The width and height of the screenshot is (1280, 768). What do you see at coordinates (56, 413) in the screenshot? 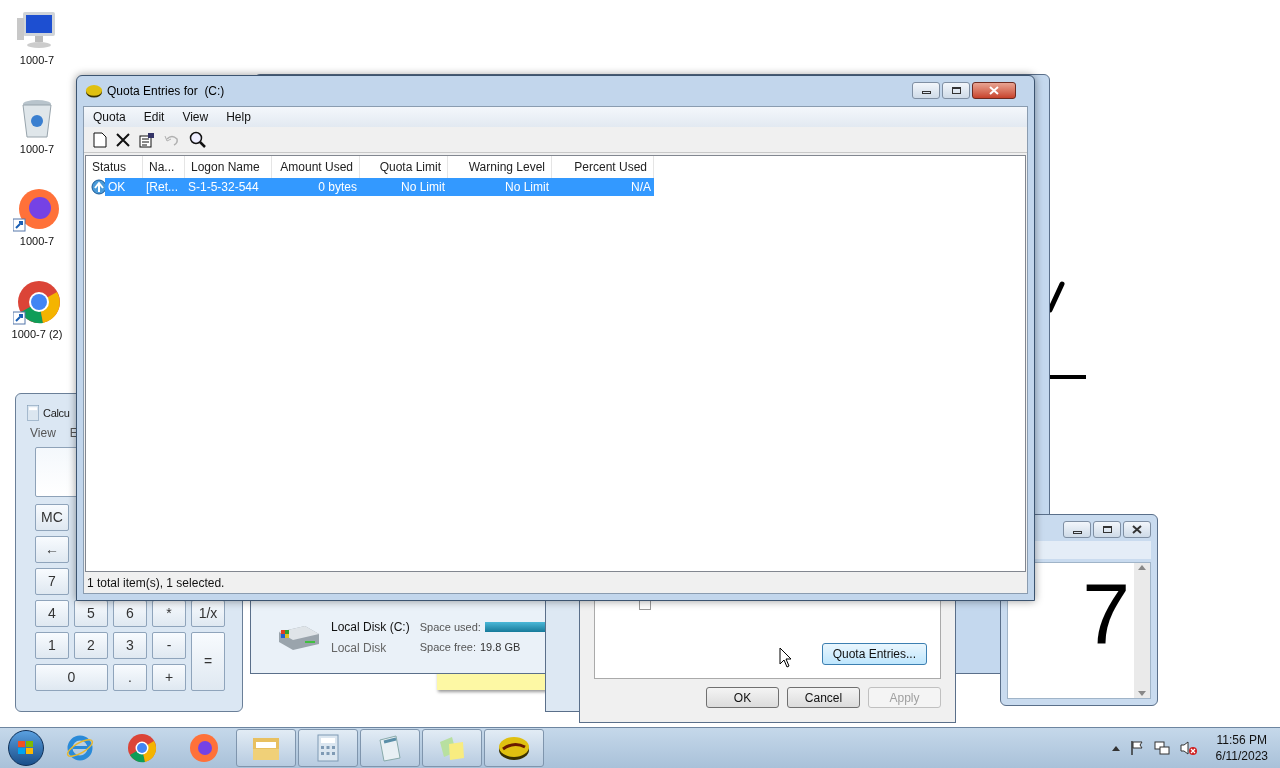
I see `window-title: Calcu` at bounding box center [56, 413].